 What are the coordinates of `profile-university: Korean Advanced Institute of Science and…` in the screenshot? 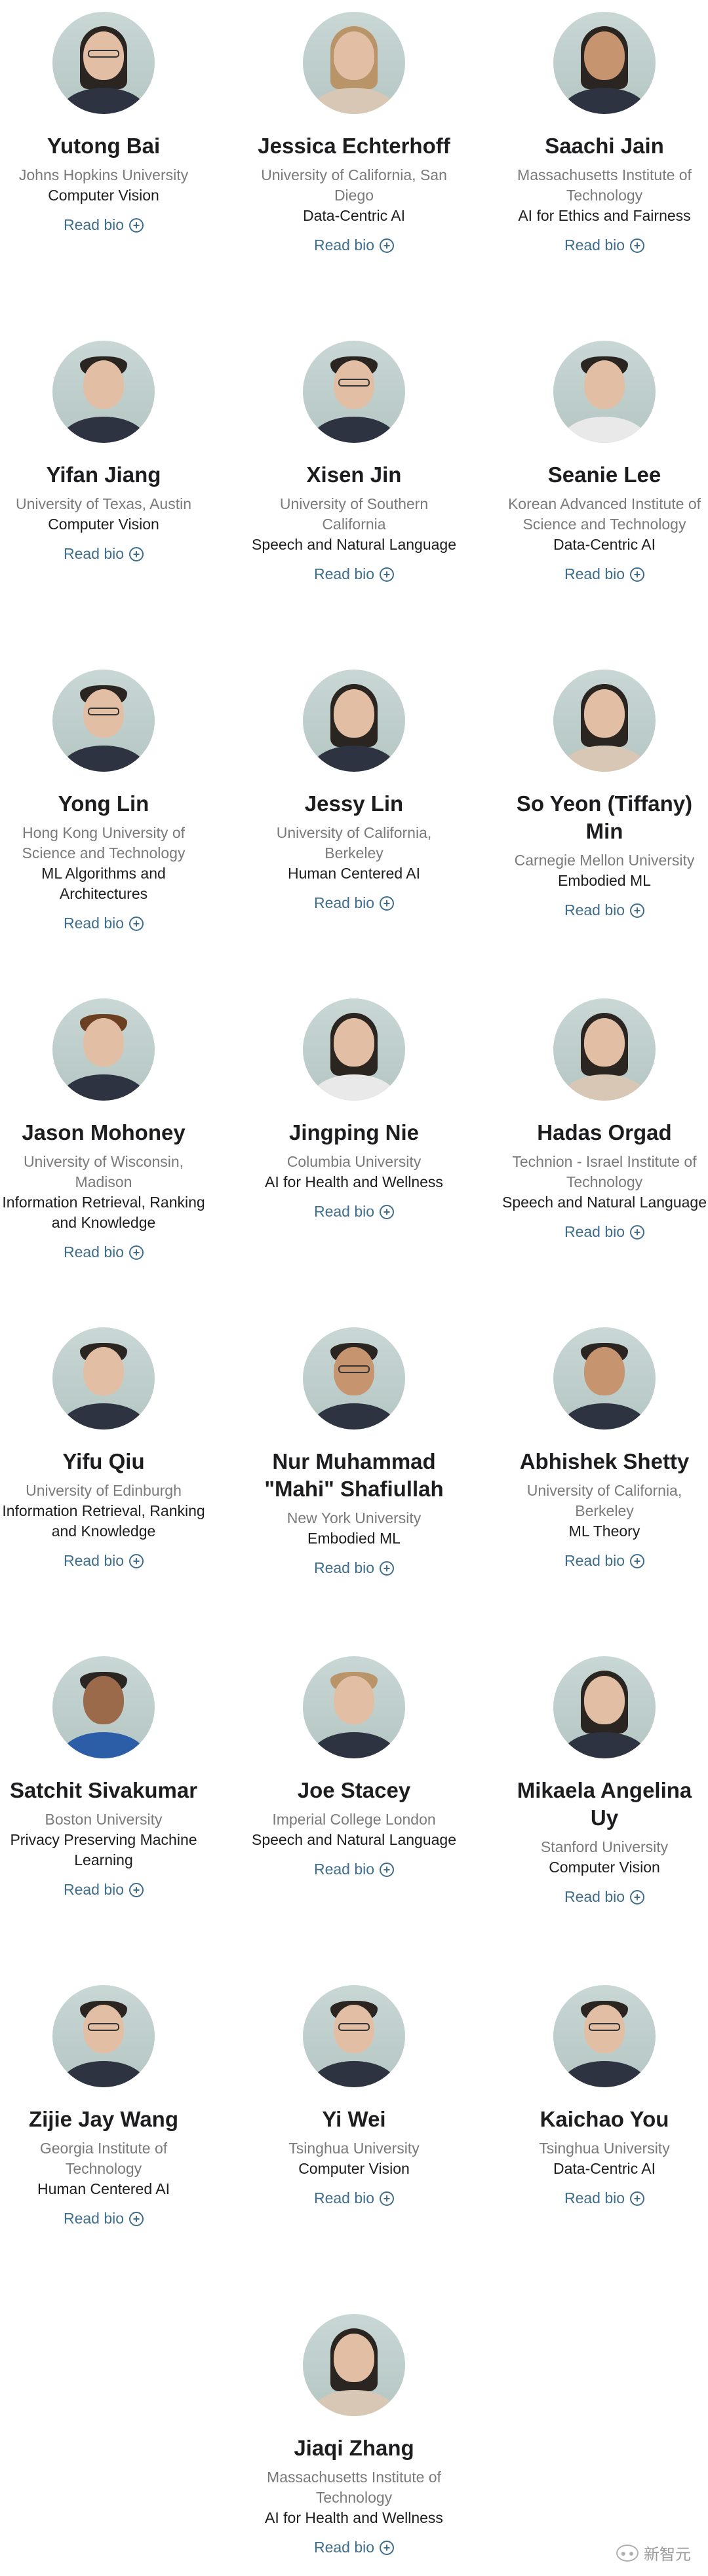 It's located at (604, 514).